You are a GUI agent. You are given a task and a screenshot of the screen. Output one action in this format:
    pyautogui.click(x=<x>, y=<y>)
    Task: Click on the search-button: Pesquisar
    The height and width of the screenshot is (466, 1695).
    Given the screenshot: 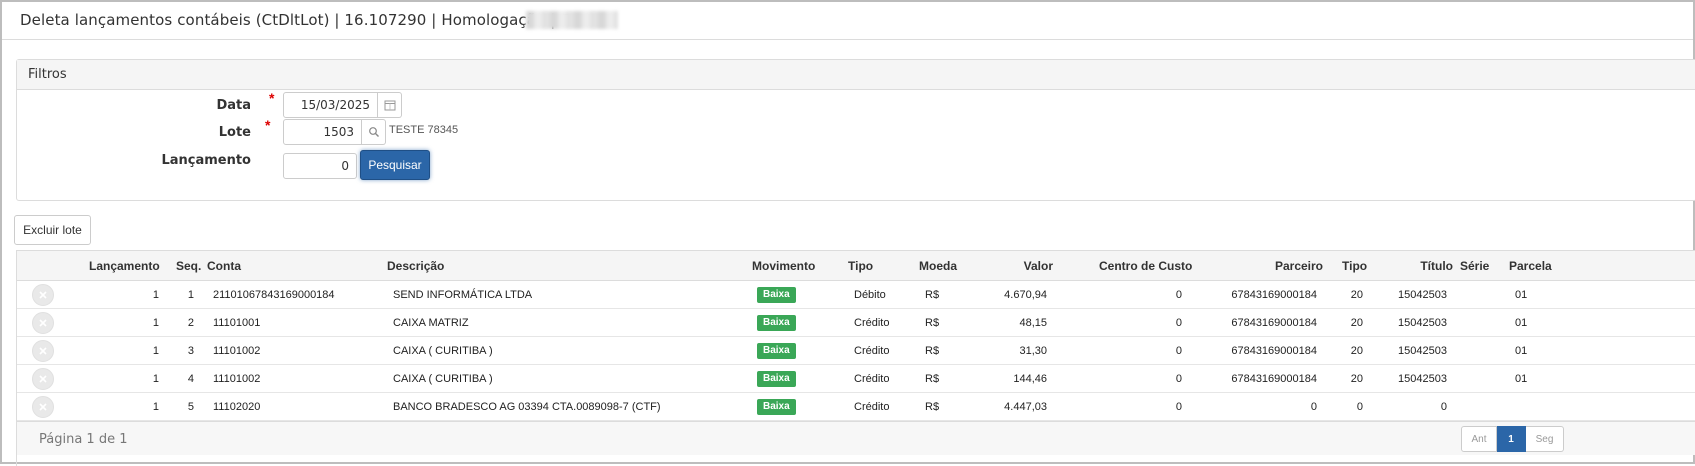 What is the action you would take?
    pyautogui.click(x=395, y=165)
    